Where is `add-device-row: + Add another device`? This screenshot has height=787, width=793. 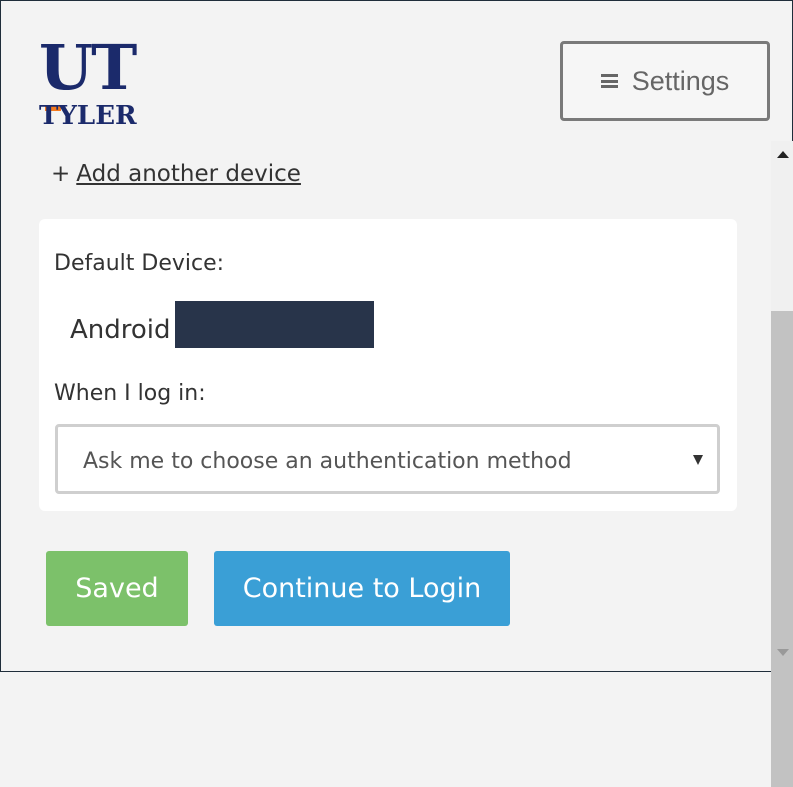
add-device-row: + Add another device is located at coordinates (176, 174).